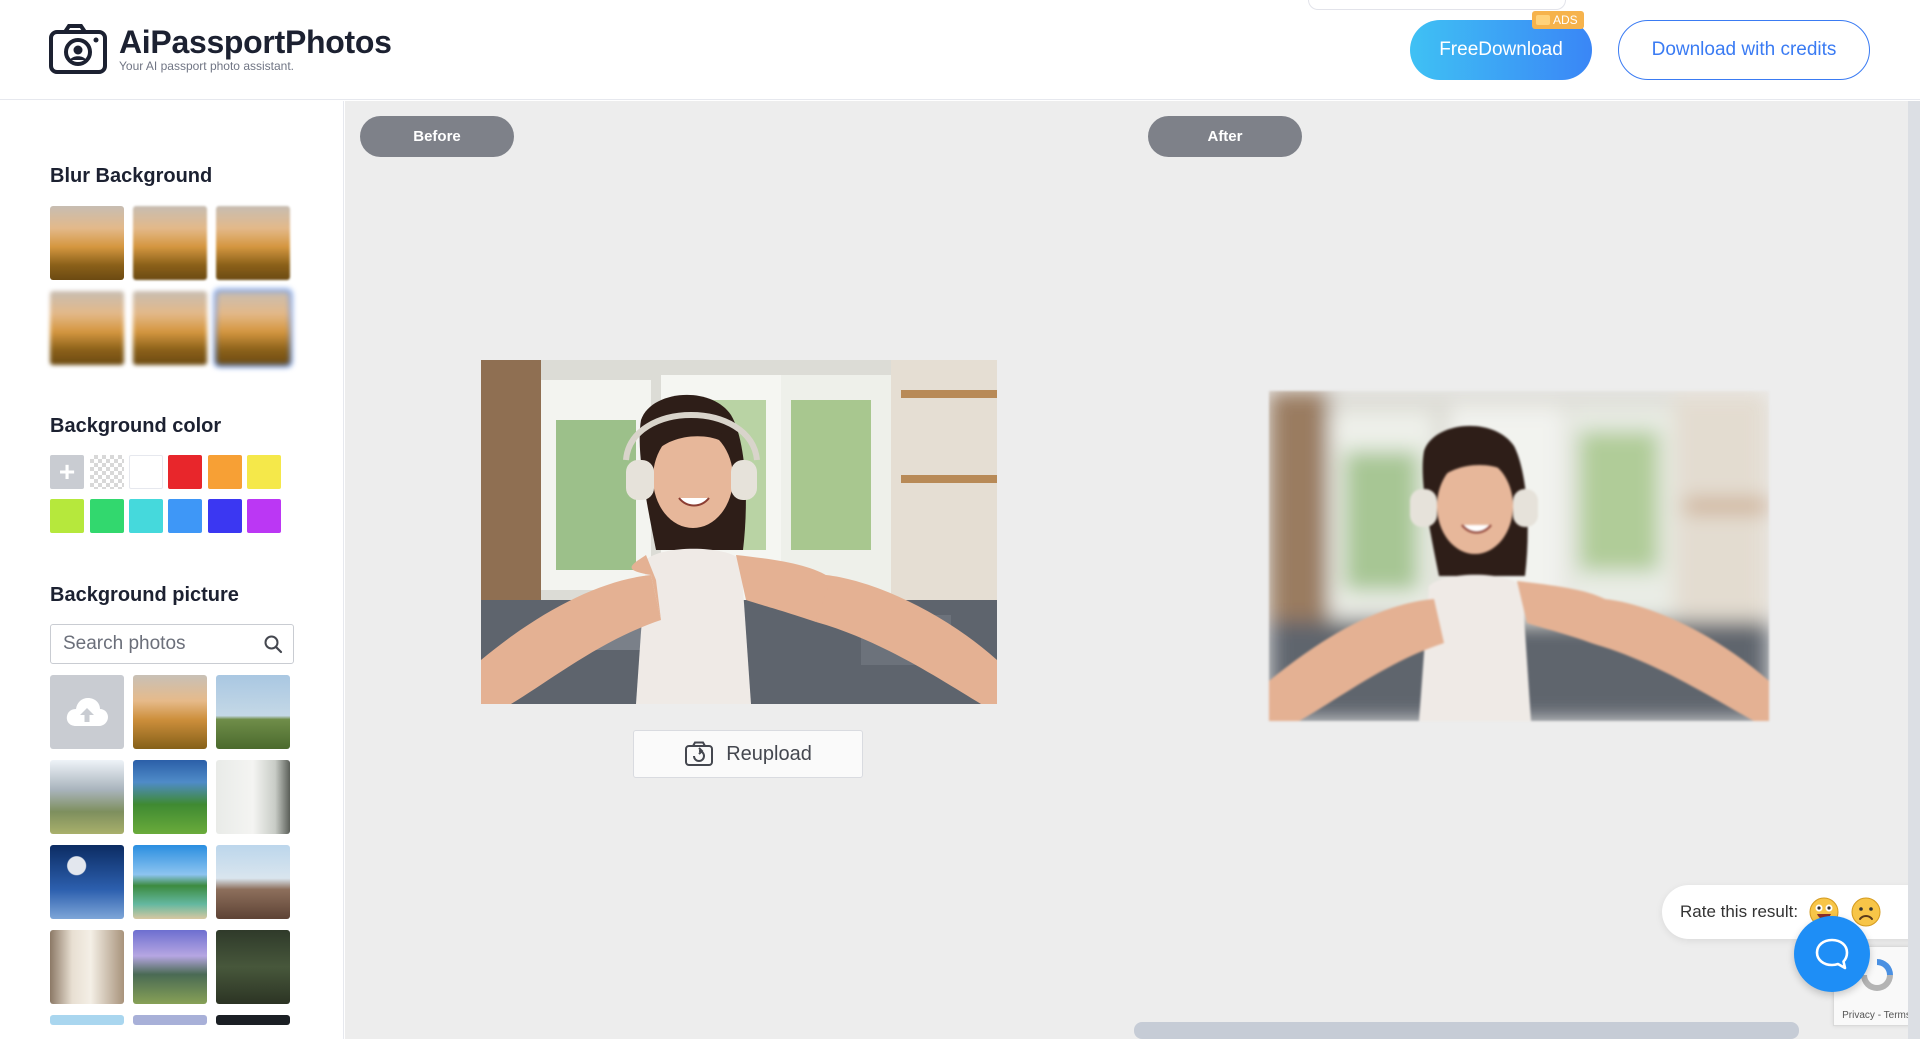  Describe the element at coordinates (185, 516) in the screenshot. I see `color-blue` at that location.